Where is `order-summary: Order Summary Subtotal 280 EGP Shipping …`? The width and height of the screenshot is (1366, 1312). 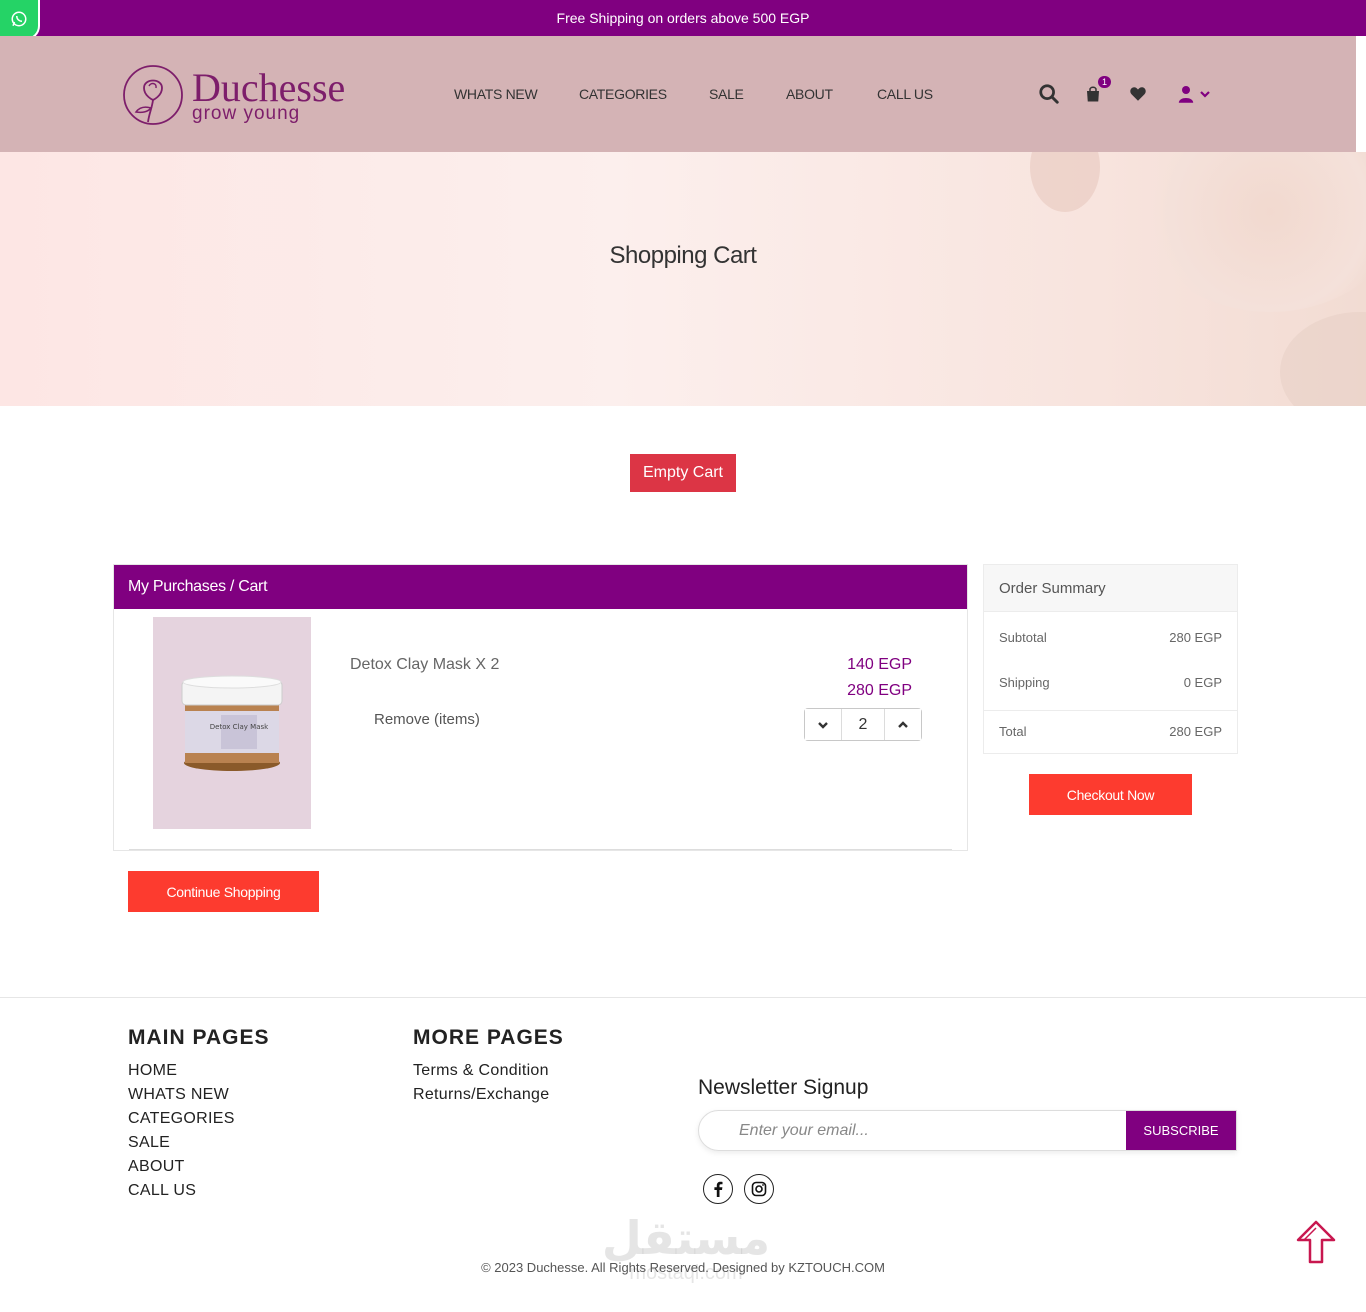
order-summary: Order Summary Subtotal 280 EGP Shipping … is located at coordinates (1110, 659).